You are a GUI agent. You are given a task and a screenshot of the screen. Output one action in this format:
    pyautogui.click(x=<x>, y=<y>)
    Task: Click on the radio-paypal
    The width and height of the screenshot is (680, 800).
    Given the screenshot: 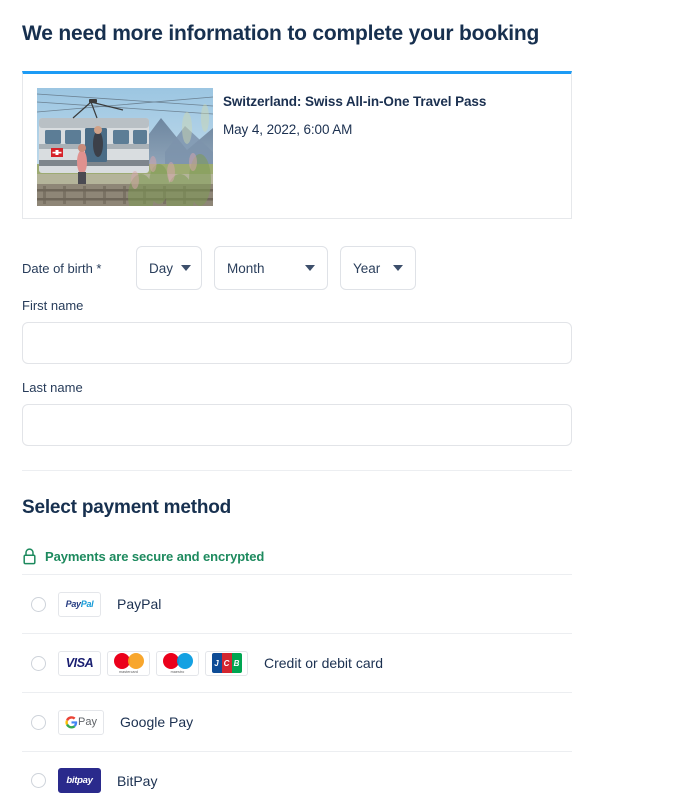 What is the action you would take?
    pyautogui.click(x=38, y=604)
    